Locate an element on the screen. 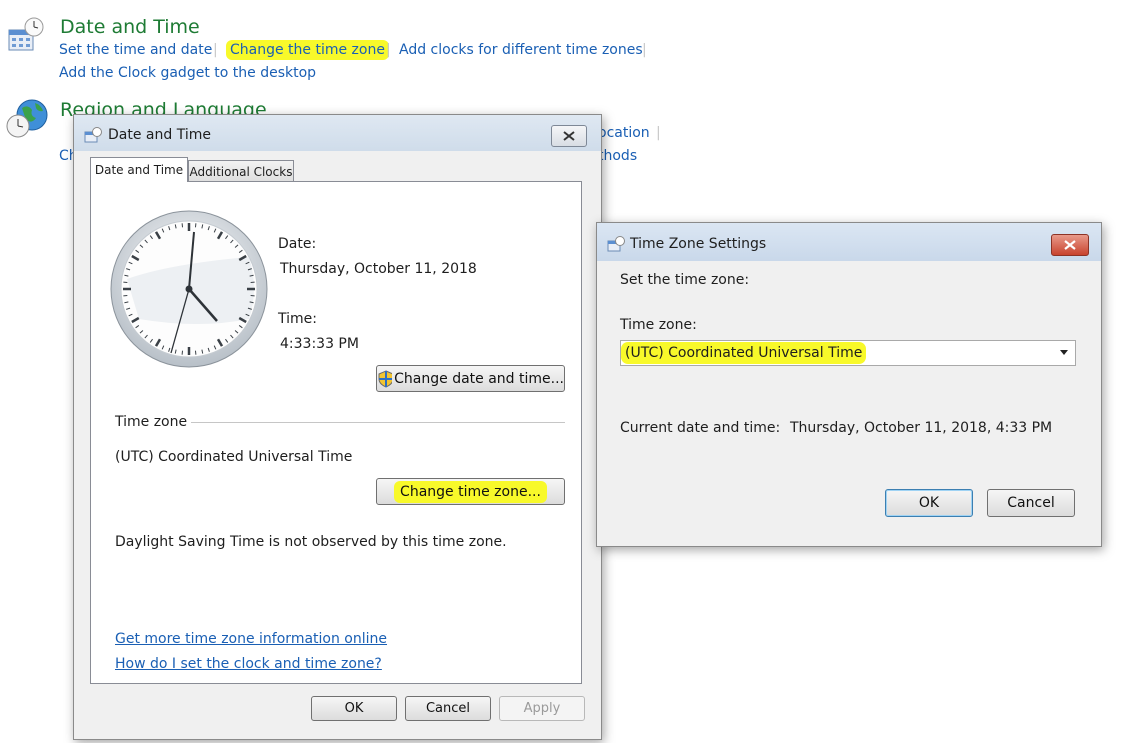 This screenshot has height=743, width=1144. group-divider is located at coordinates (378, 422).